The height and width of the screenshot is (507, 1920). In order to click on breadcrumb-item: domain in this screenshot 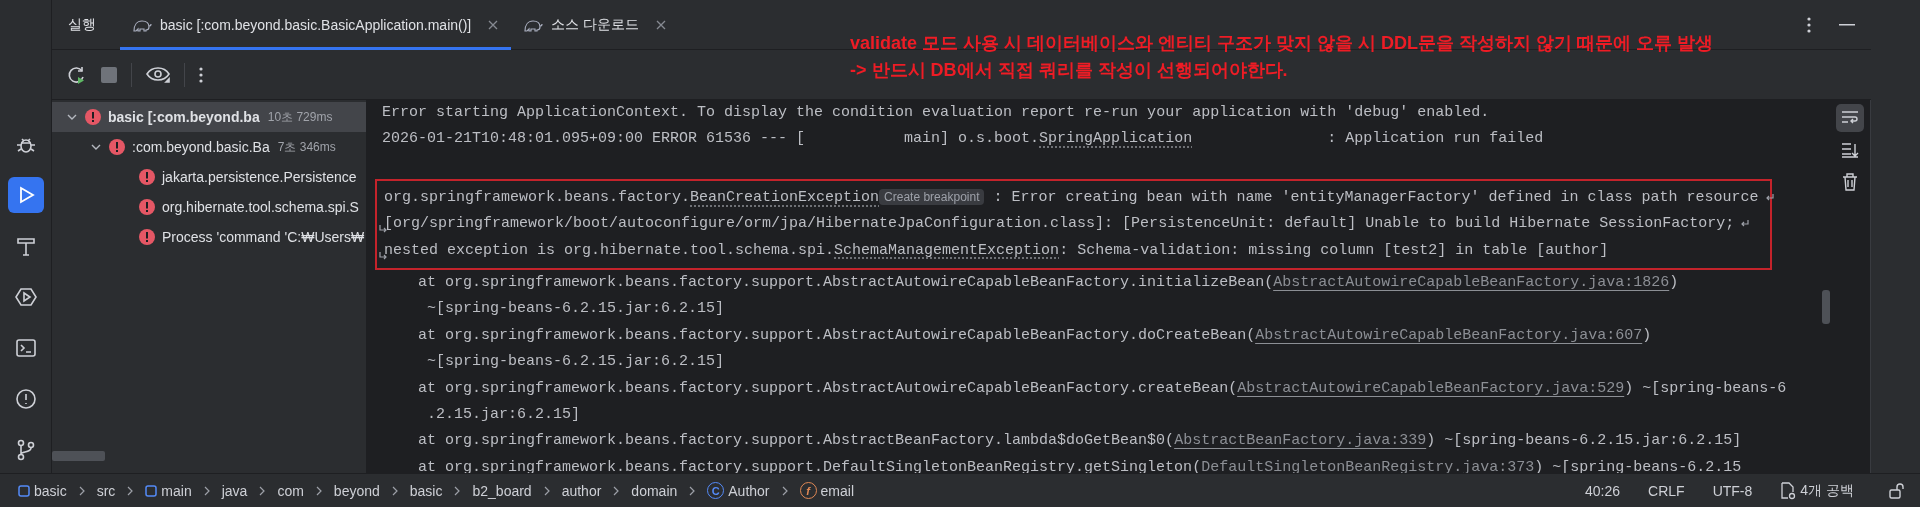, I will do `click(654, 490)`.